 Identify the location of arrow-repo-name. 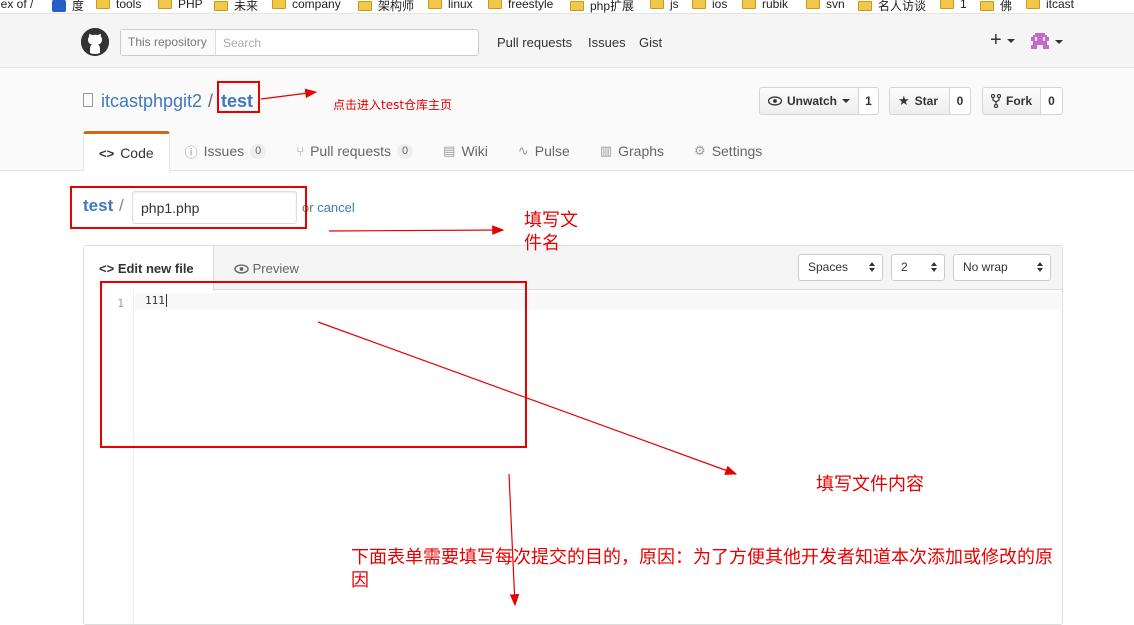
(289, 94).